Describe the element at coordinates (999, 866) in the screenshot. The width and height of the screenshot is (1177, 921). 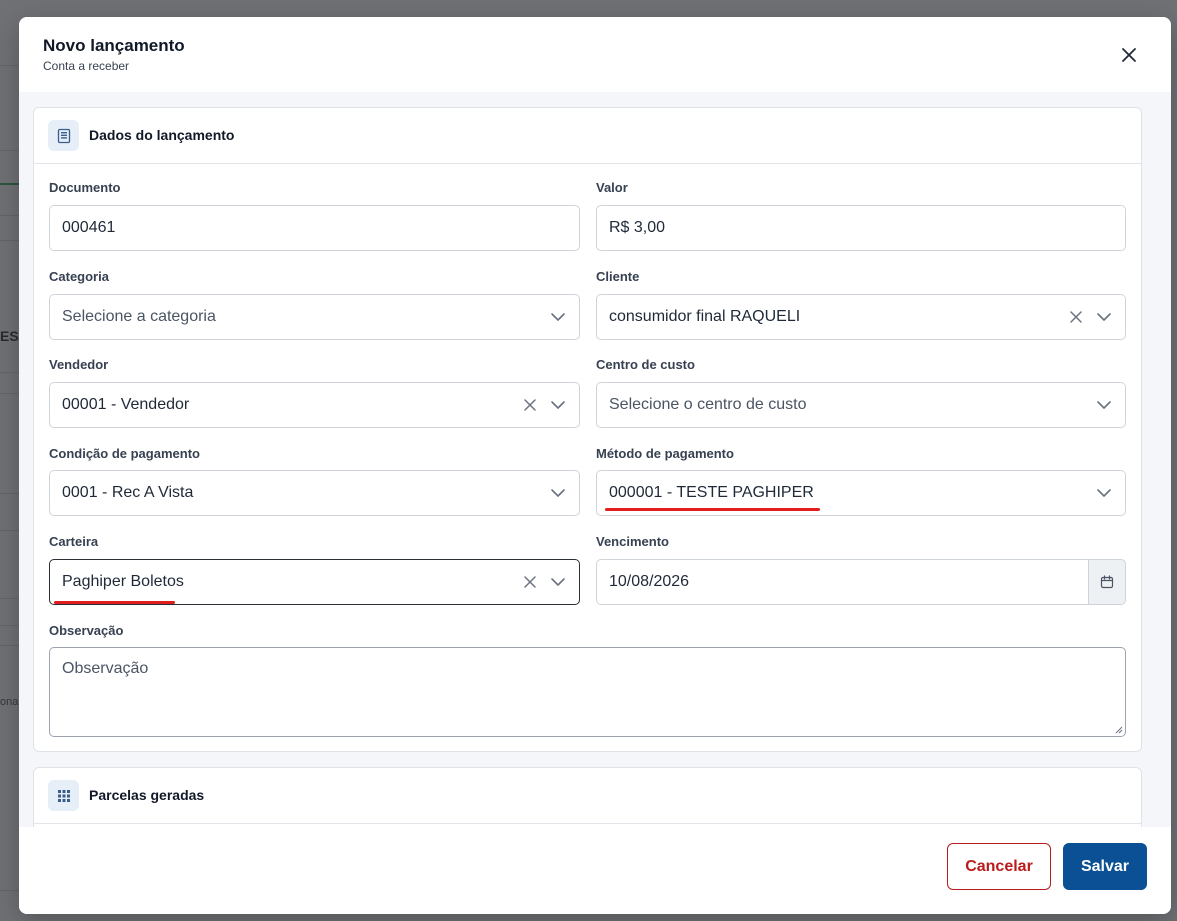
I see `cancel-button: Cancelar` at that location.